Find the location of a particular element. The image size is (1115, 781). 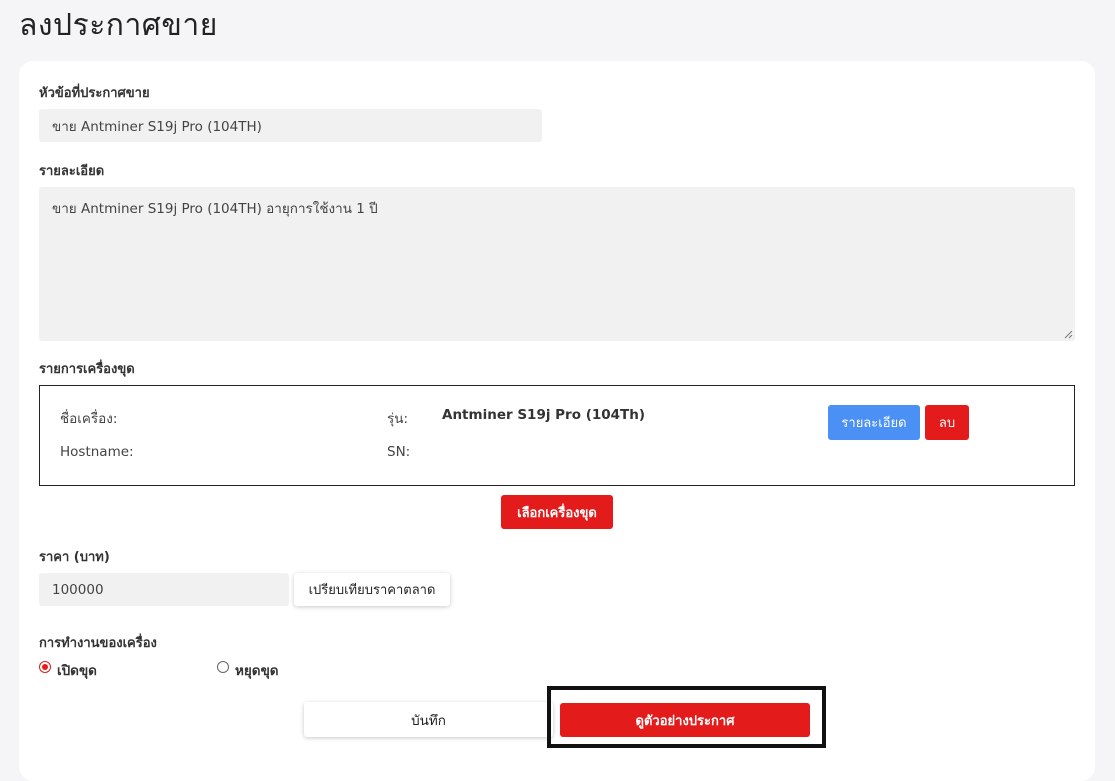

miner-name-label: ชื่อเครื่อง: is located at coordinates (89, 419).